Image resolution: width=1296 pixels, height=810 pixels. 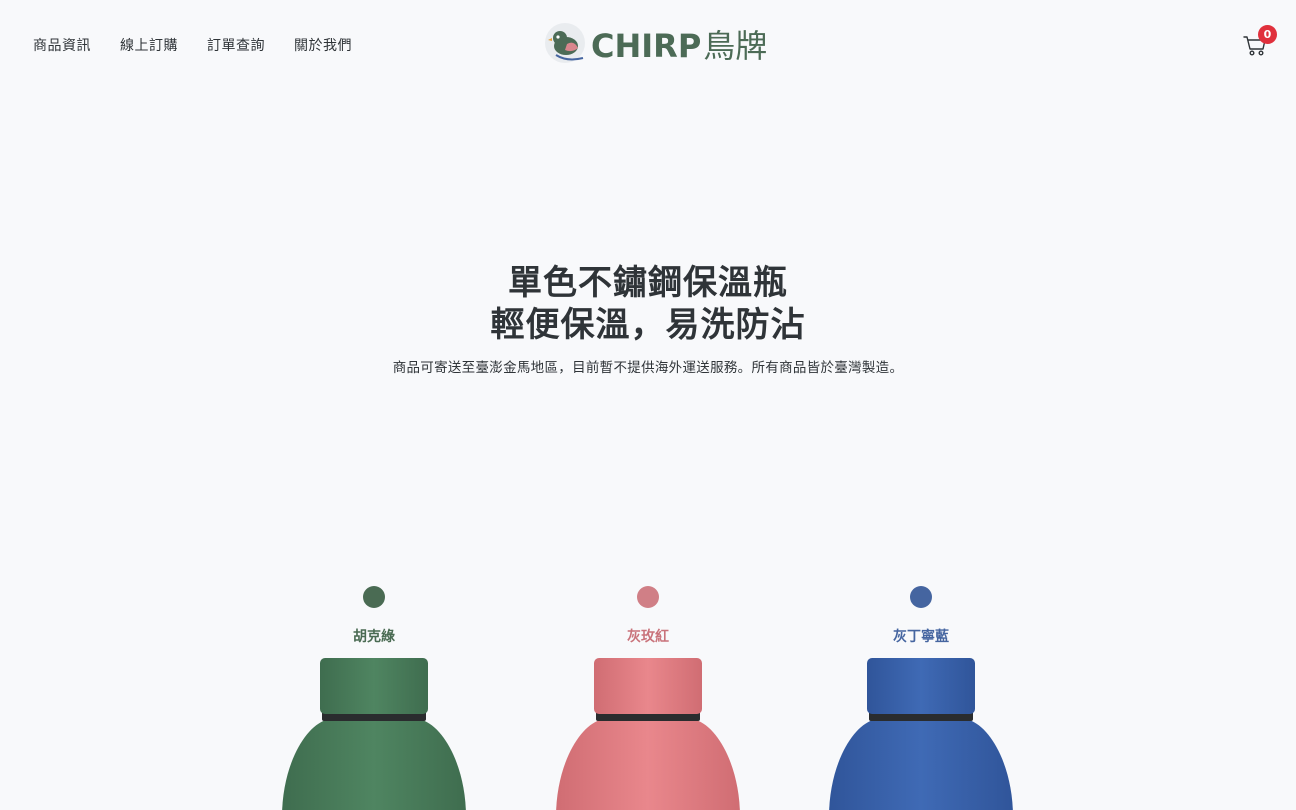 I want to click on nav-item-order-lookup: 訂單查詢, so click(x=236, y=45).